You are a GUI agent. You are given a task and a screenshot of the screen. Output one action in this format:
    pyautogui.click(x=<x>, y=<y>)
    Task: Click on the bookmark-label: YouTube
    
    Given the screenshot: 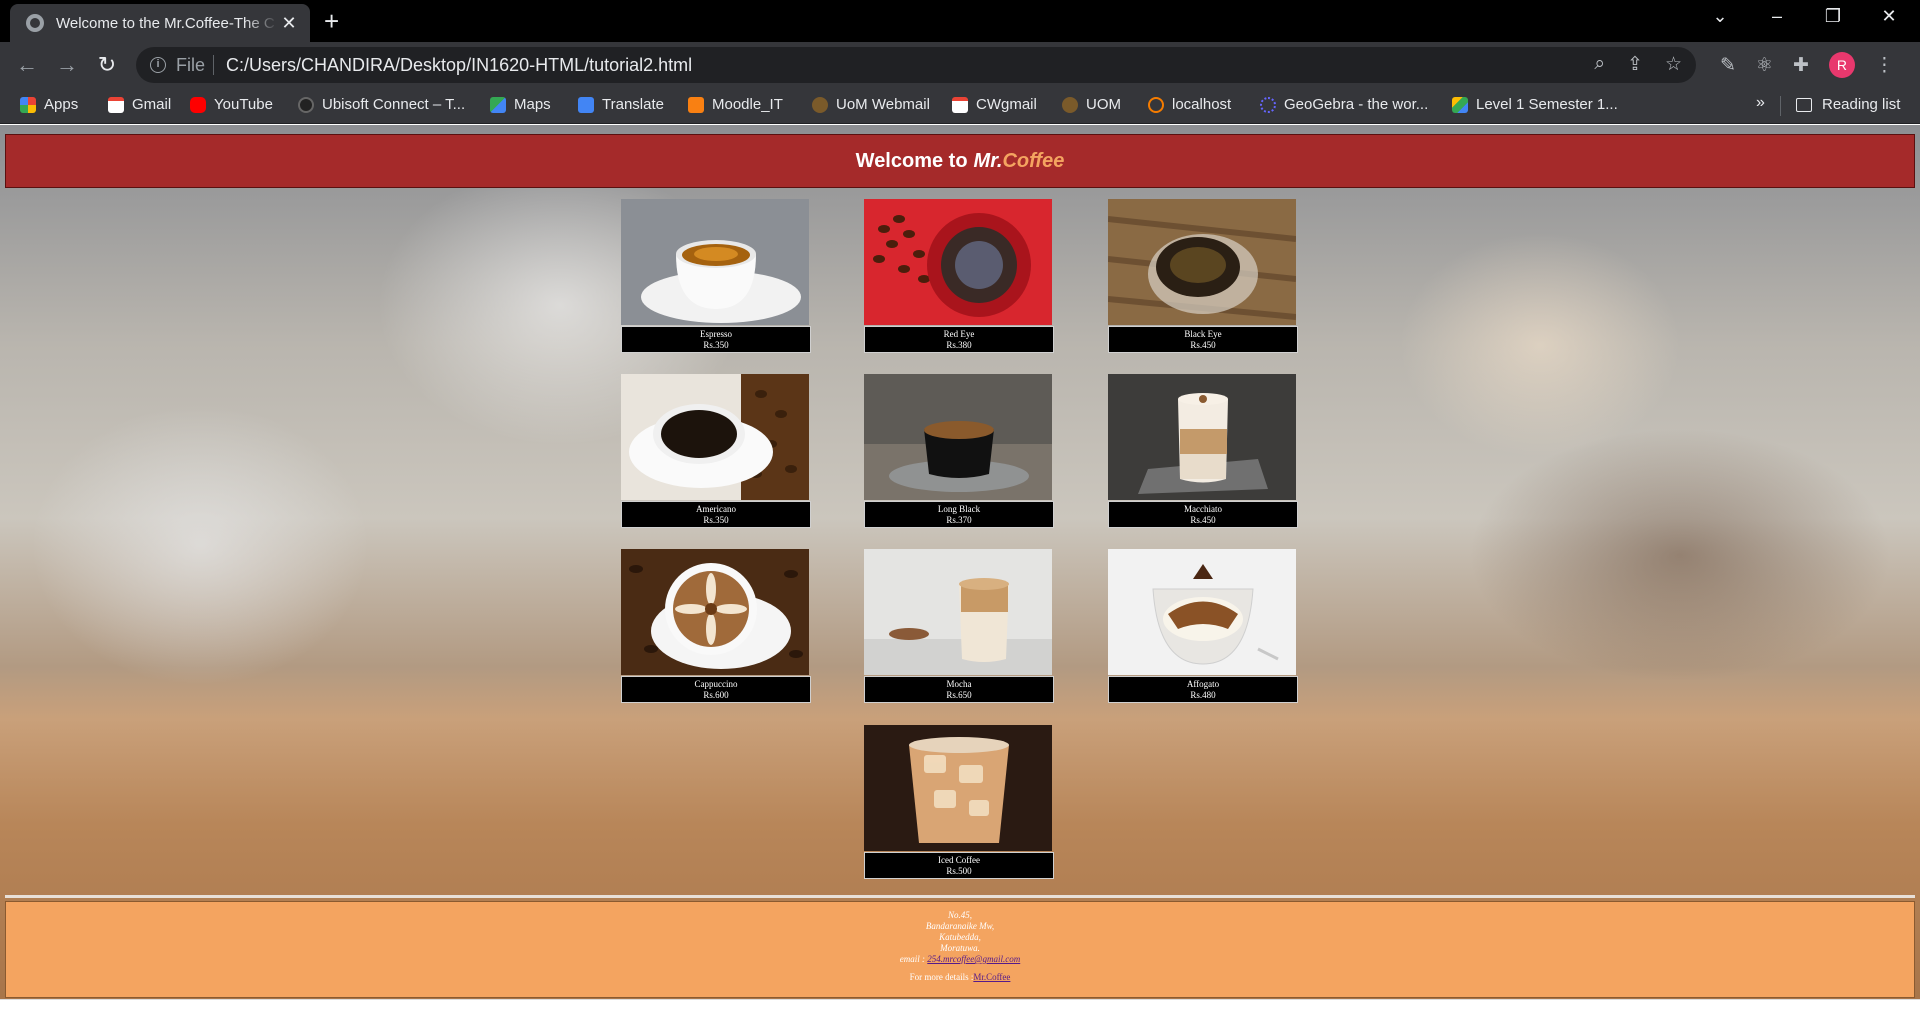 What is the action you would take?
    pyautogui.click(x=243, y=104)
    